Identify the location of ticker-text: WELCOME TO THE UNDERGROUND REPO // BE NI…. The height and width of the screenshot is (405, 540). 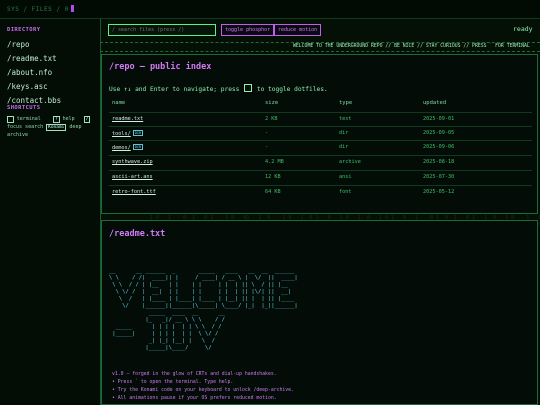
(411, 46).